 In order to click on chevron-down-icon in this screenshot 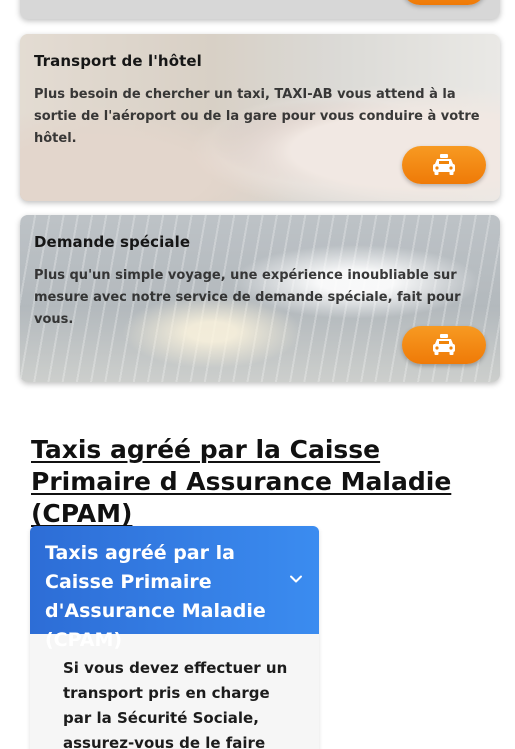, I will do `click(296, 579)`.